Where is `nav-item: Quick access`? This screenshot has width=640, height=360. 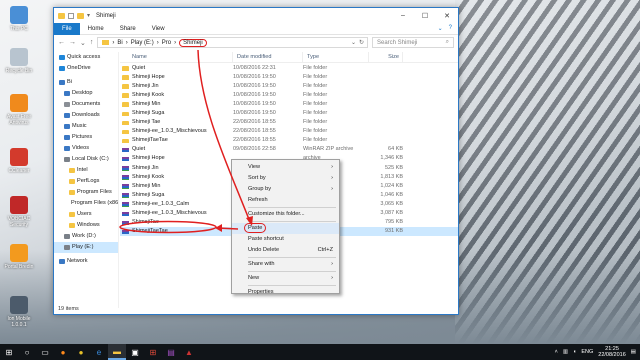
nav-item: Quick access is located at coordinates (86, 57).